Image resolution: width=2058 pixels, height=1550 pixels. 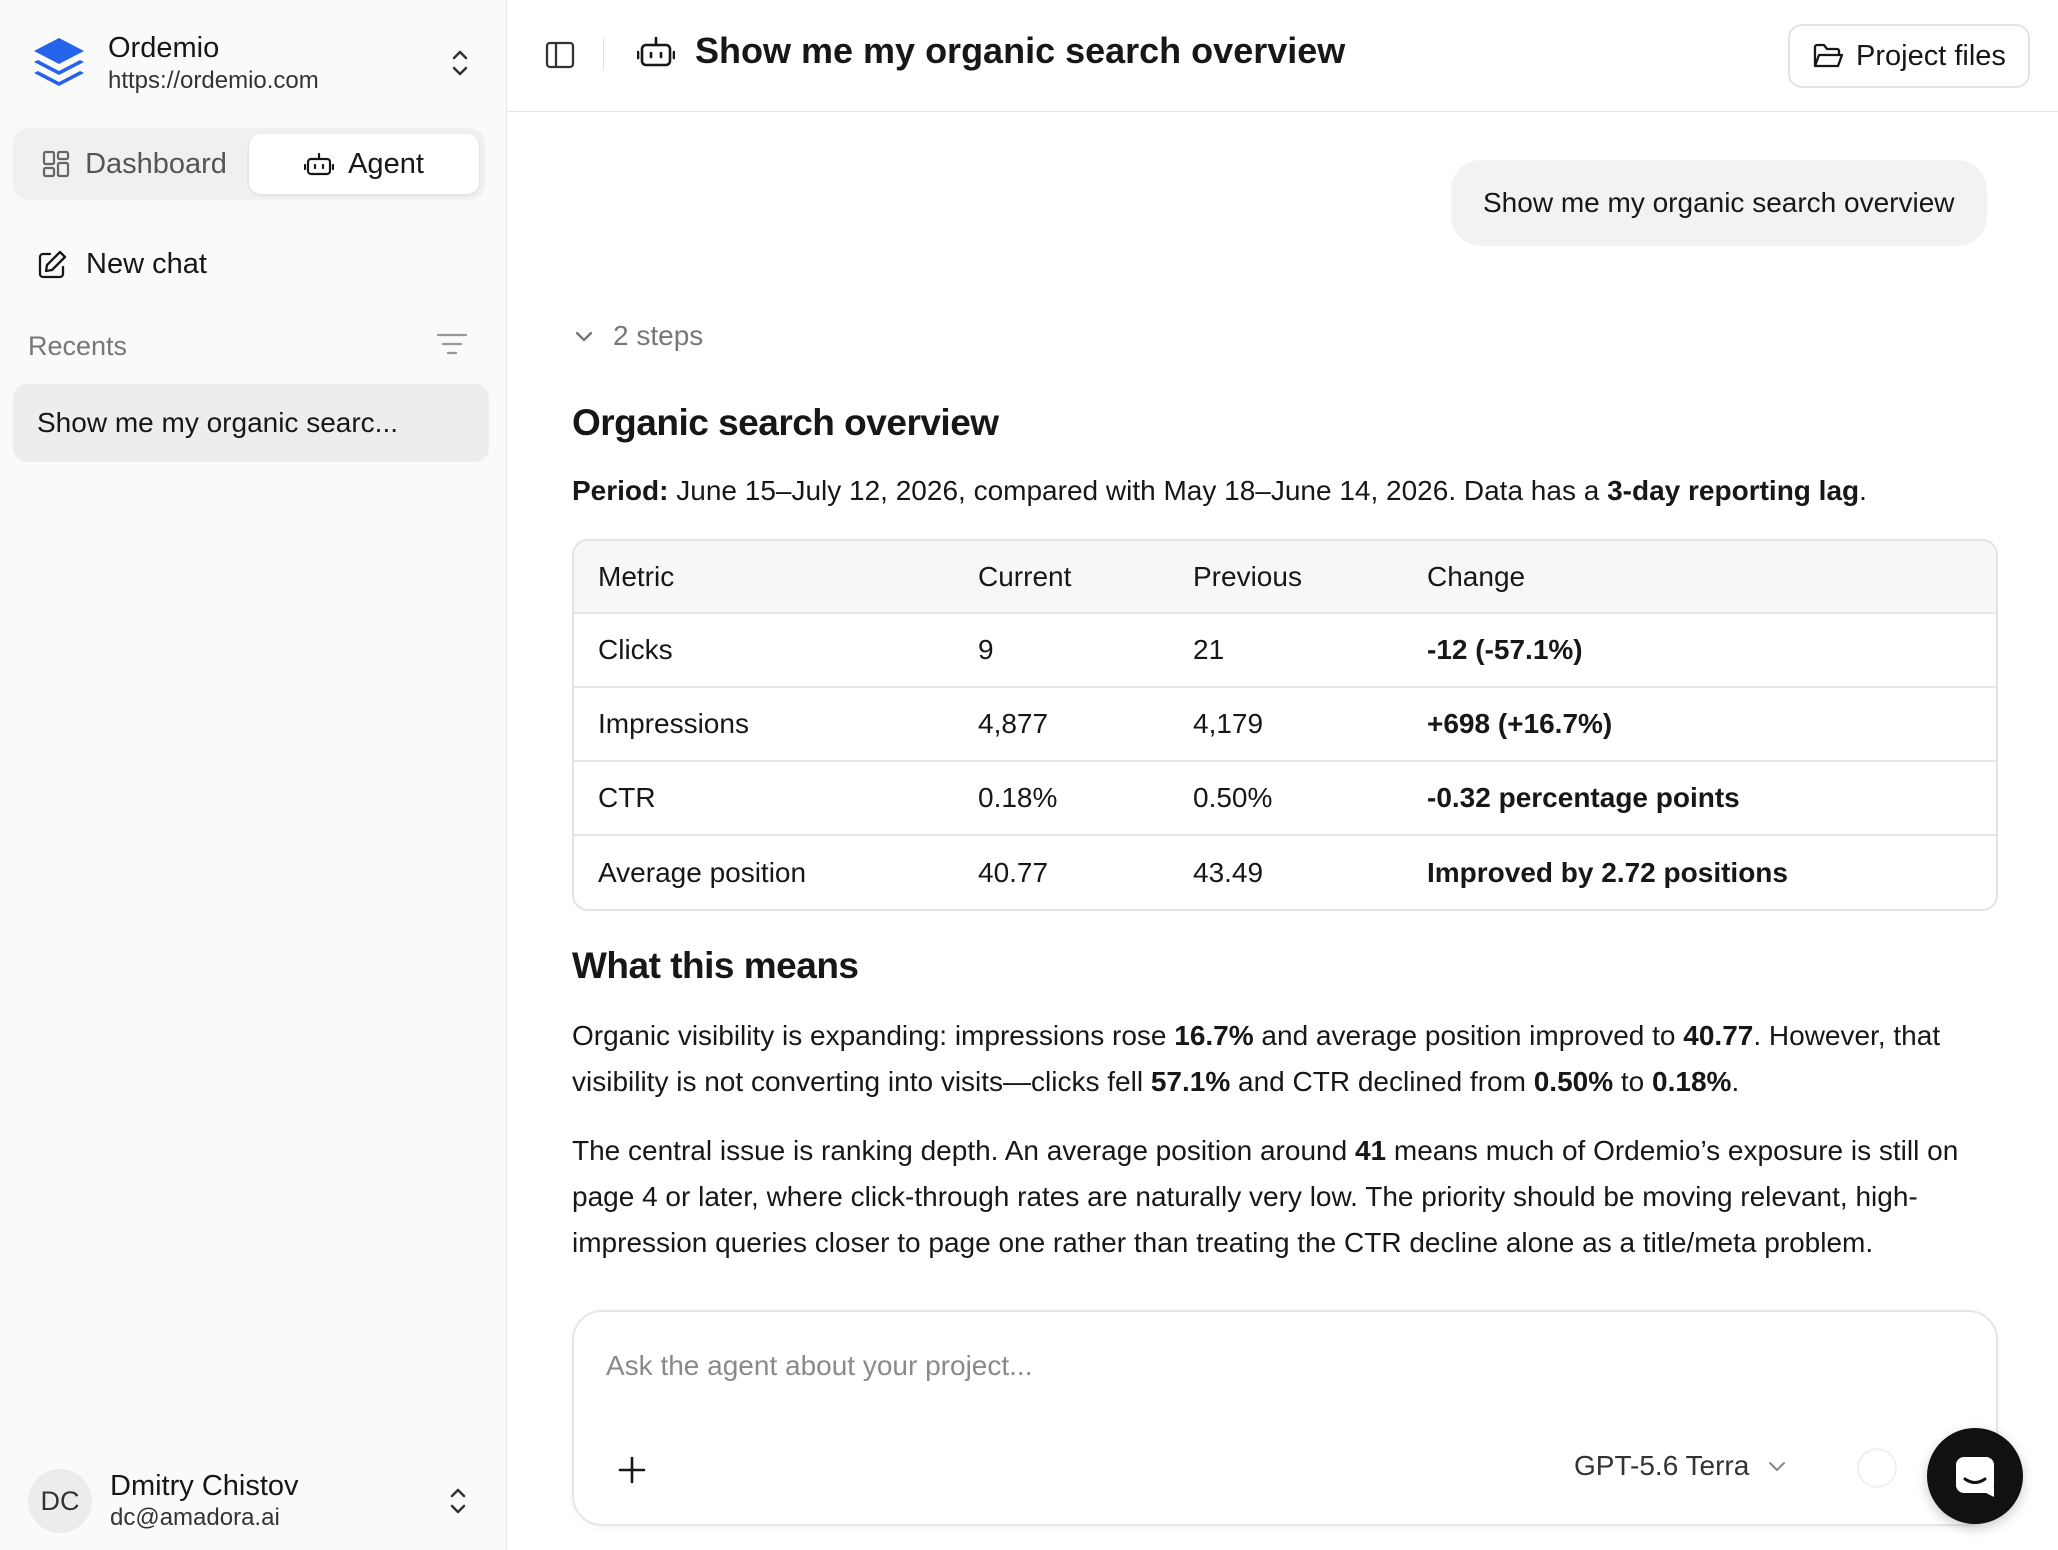 I want to click on tab-dashboard: Dashboard, so click(x=134, y=164).